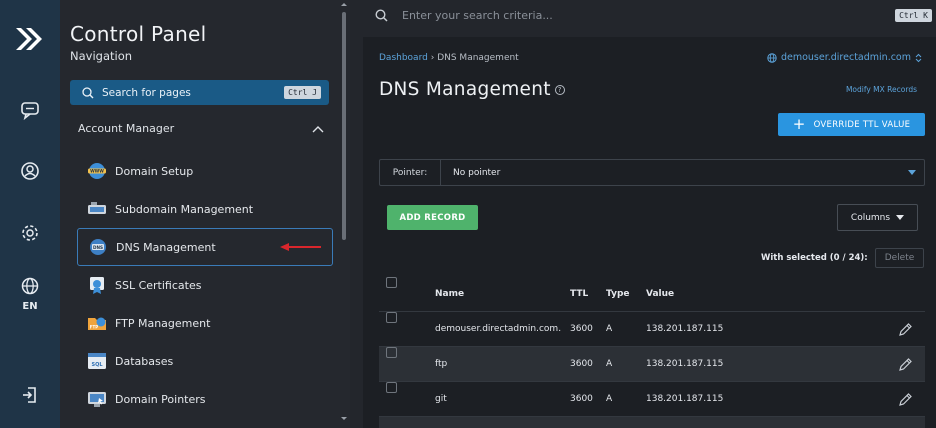 The width and height of the screenshot is (936, 428). What do you see at coordinates (30, 306) in the screenshot?
I see `language-code: EN` at bounding box center [30, 306].